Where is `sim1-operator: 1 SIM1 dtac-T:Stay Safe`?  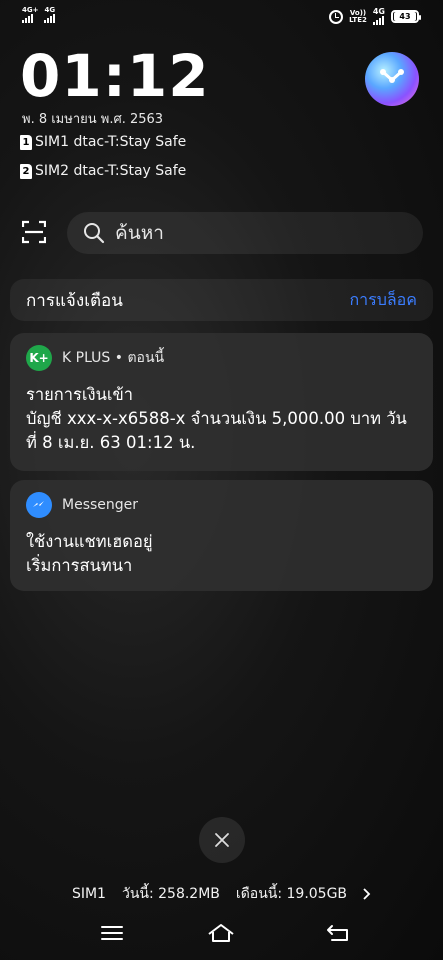 sim1-operator: 1 SIM1 dtac-T:Stay Safe is located at coordinates (103, 142).